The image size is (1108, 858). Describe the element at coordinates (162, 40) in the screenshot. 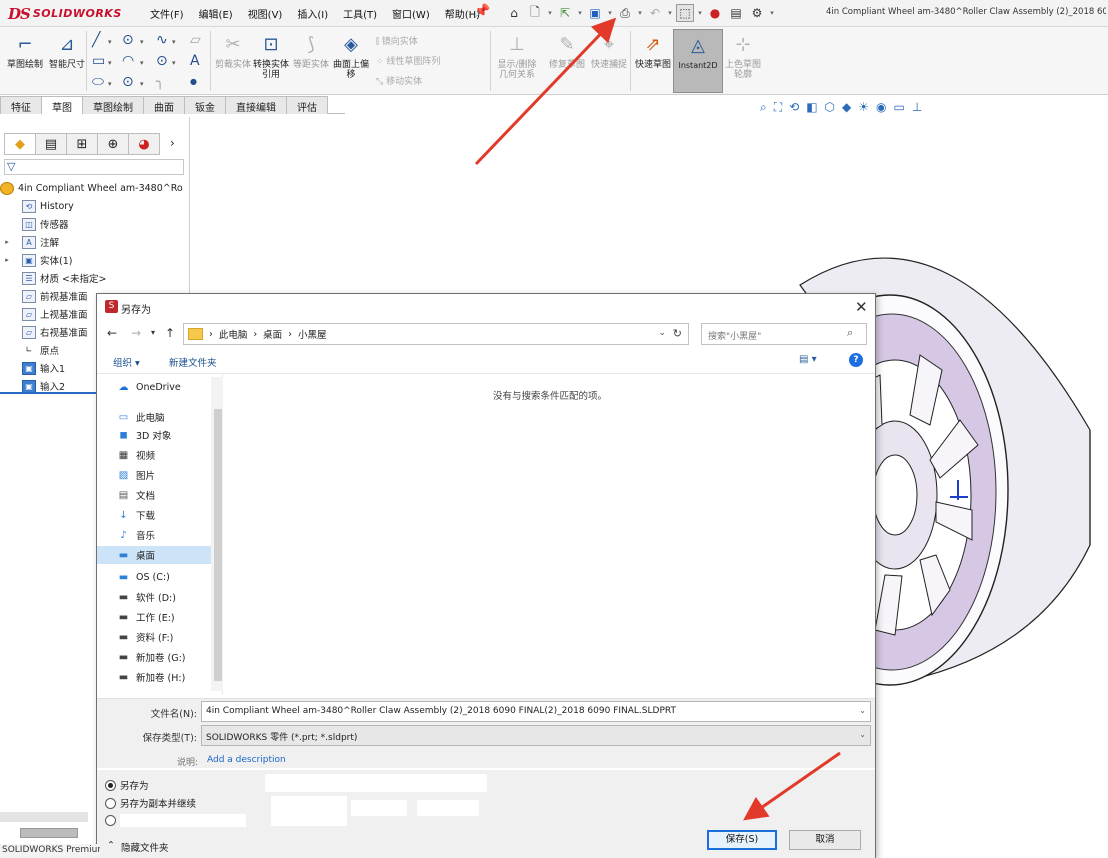

I see `spline-icon: ∿` at that location.